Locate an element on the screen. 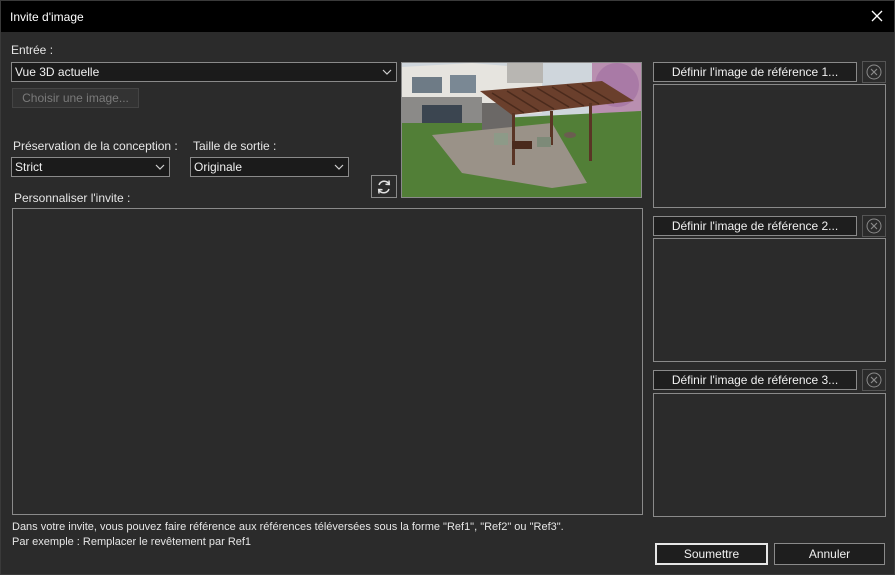 Image resolution: width=895 pixels, height=575 pixels. close-icon is located at coordinates (877, 16).